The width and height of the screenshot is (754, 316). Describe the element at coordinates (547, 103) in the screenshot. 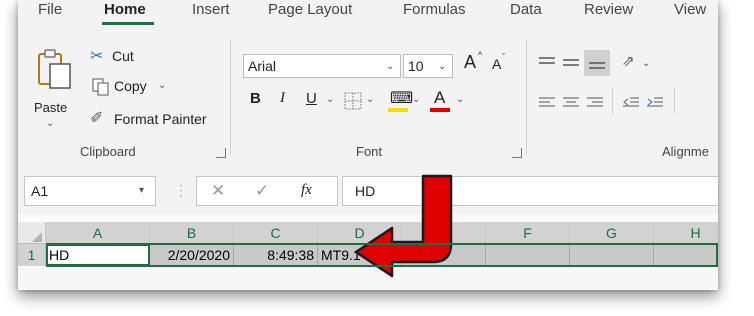

I see `align-left-icon` at that location.